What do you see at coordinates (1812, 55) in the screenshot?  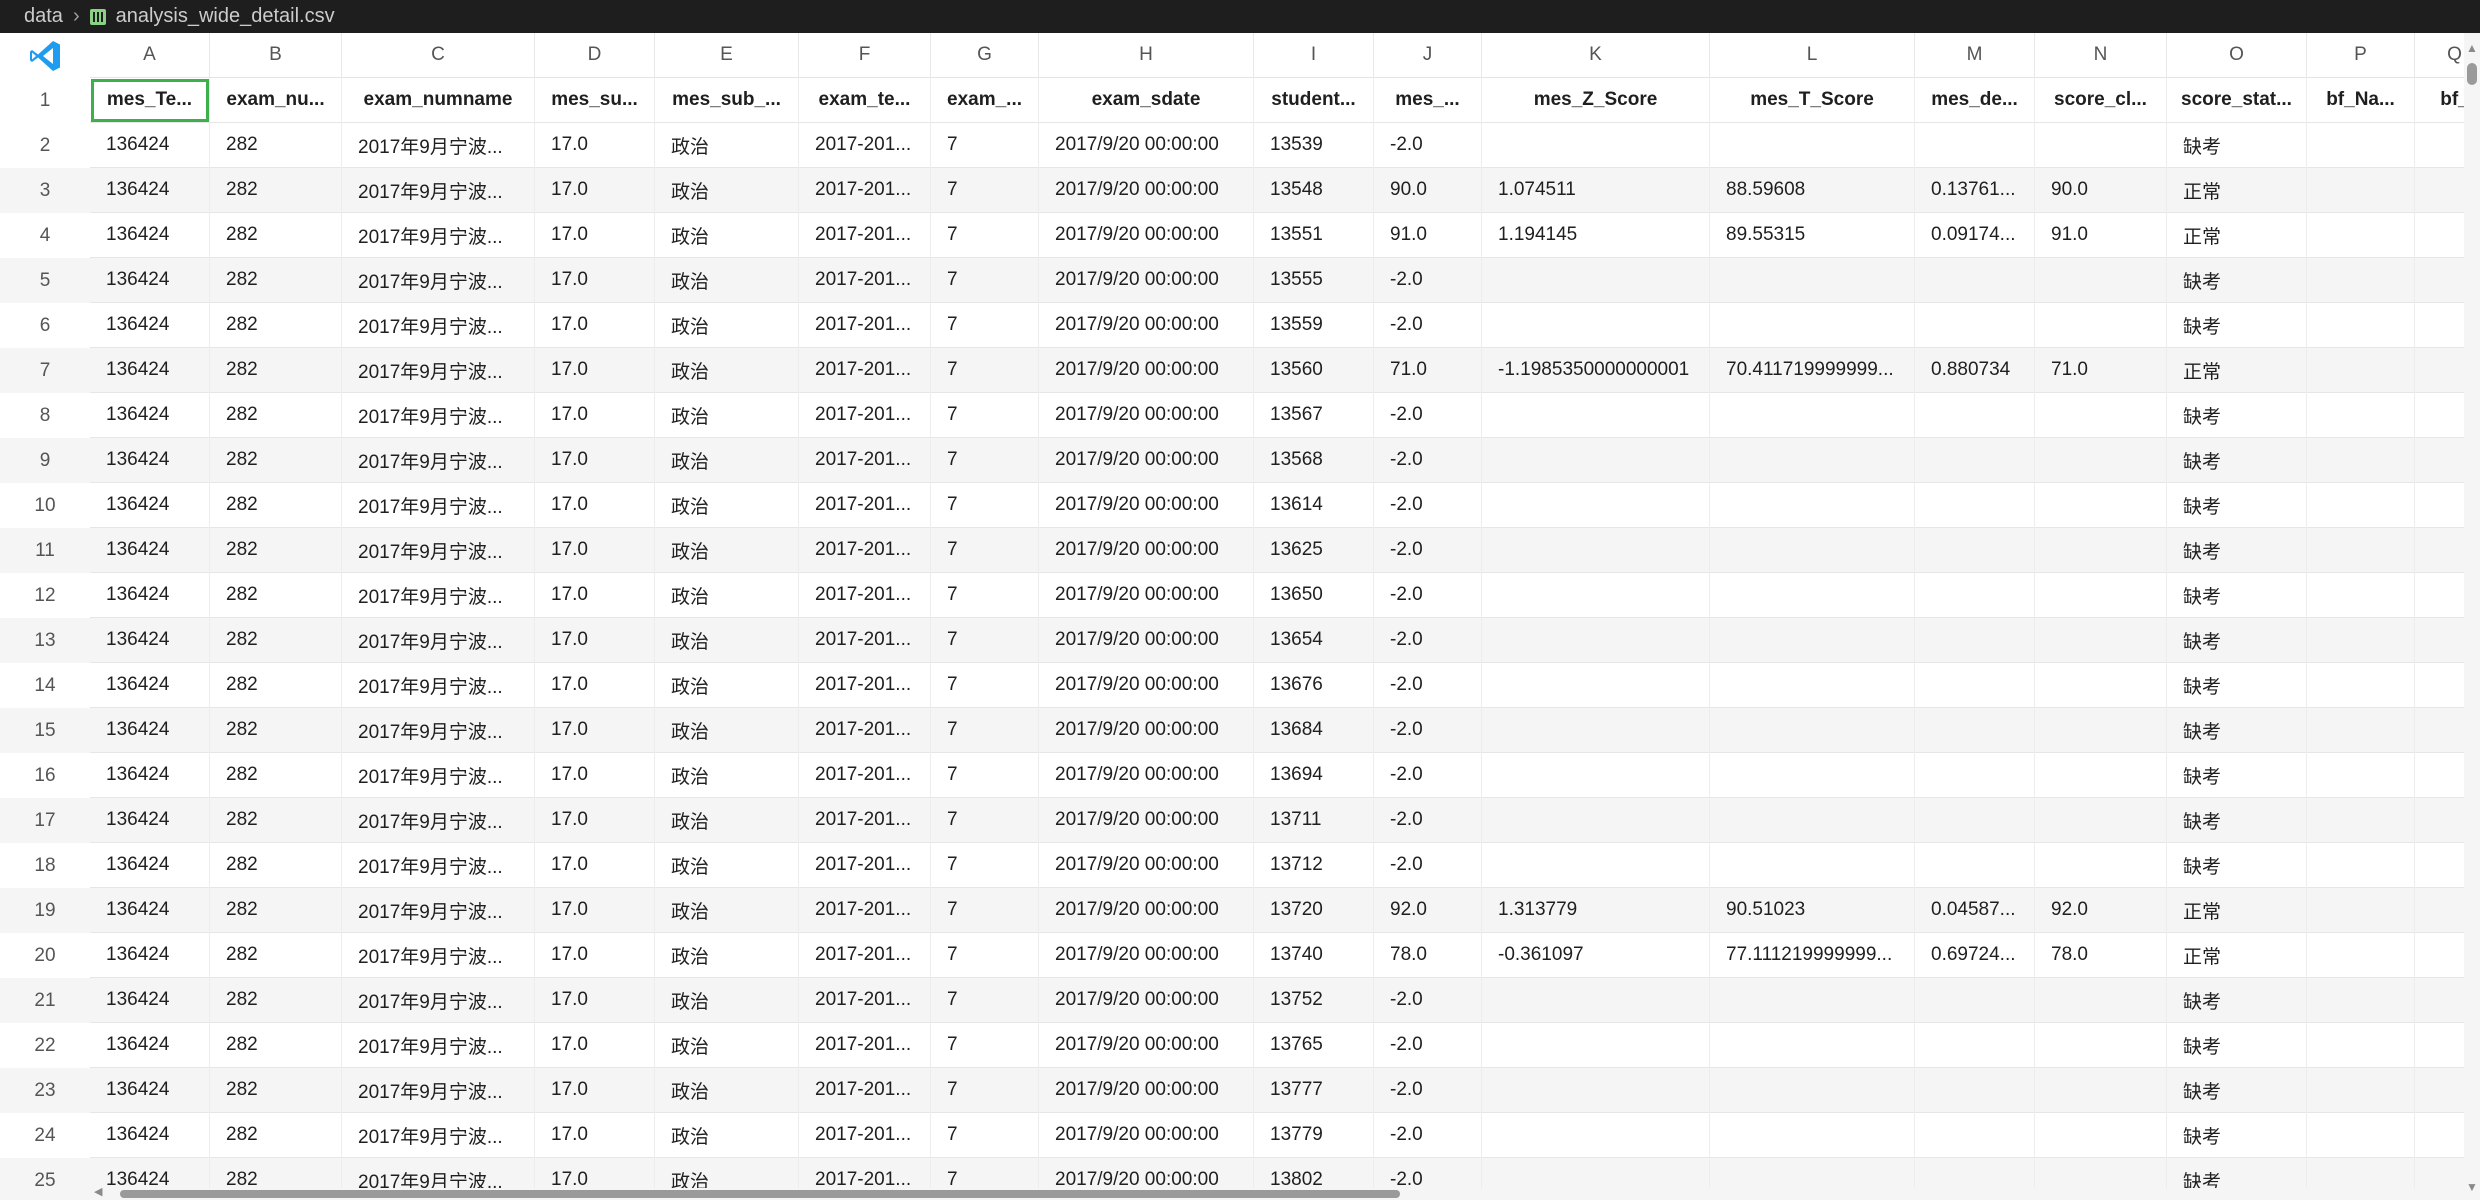 I see `column-letter-L: L` at bounding box center [1812, 55].